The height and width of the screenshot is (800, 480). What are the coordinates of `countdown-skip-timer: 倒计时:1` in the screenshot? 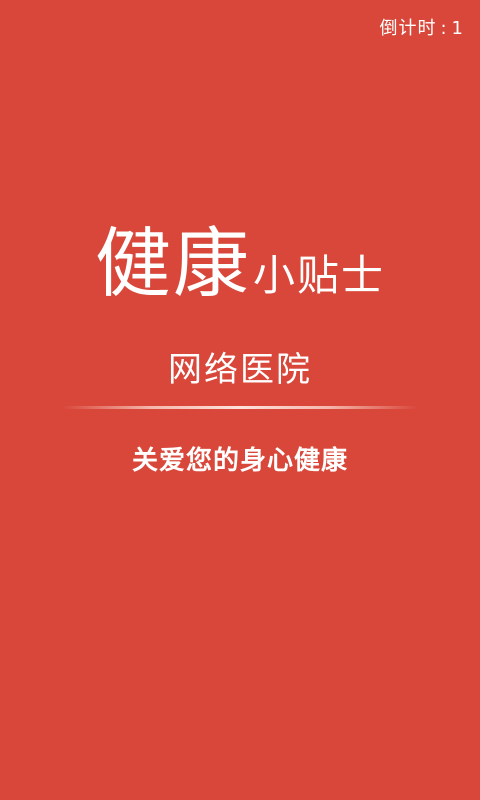 It's located at (421, 27).